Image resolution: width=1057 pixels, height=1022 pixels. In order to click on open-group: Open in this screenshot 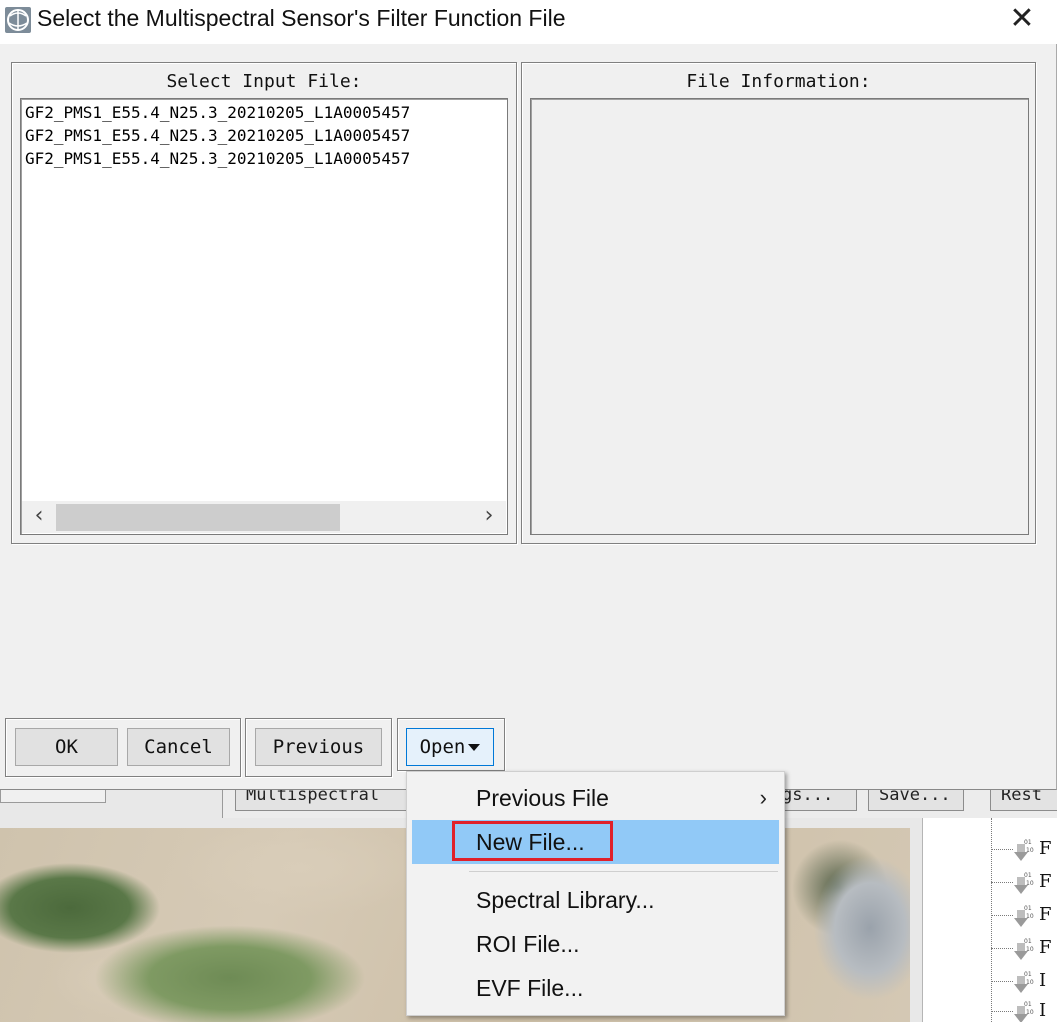, I will do `click(451, 744)`.